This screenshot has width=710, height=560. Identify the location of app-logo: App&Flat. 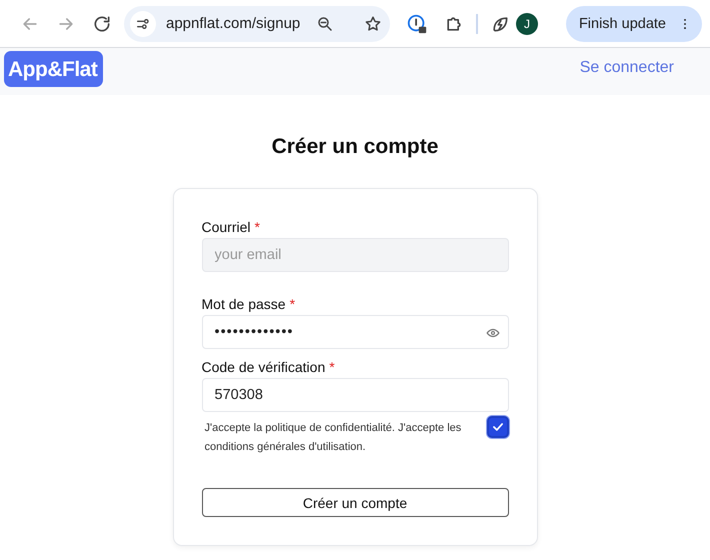
(54, 68).